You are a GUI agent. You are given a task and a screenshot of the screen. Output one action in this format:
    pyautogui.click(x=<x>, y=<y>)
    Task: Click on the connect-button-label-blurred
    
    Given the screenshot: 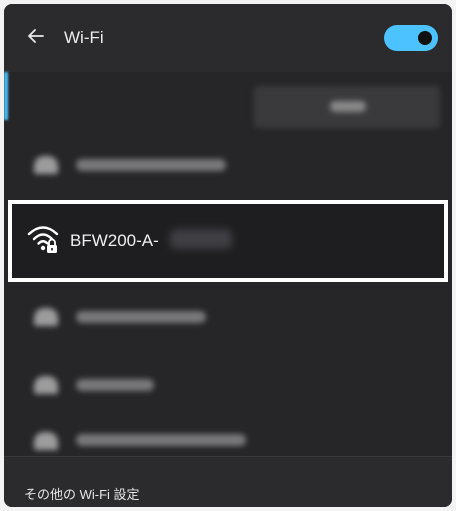 What is the action you would take?
    pyautogui.click(x=348, y=106)
    